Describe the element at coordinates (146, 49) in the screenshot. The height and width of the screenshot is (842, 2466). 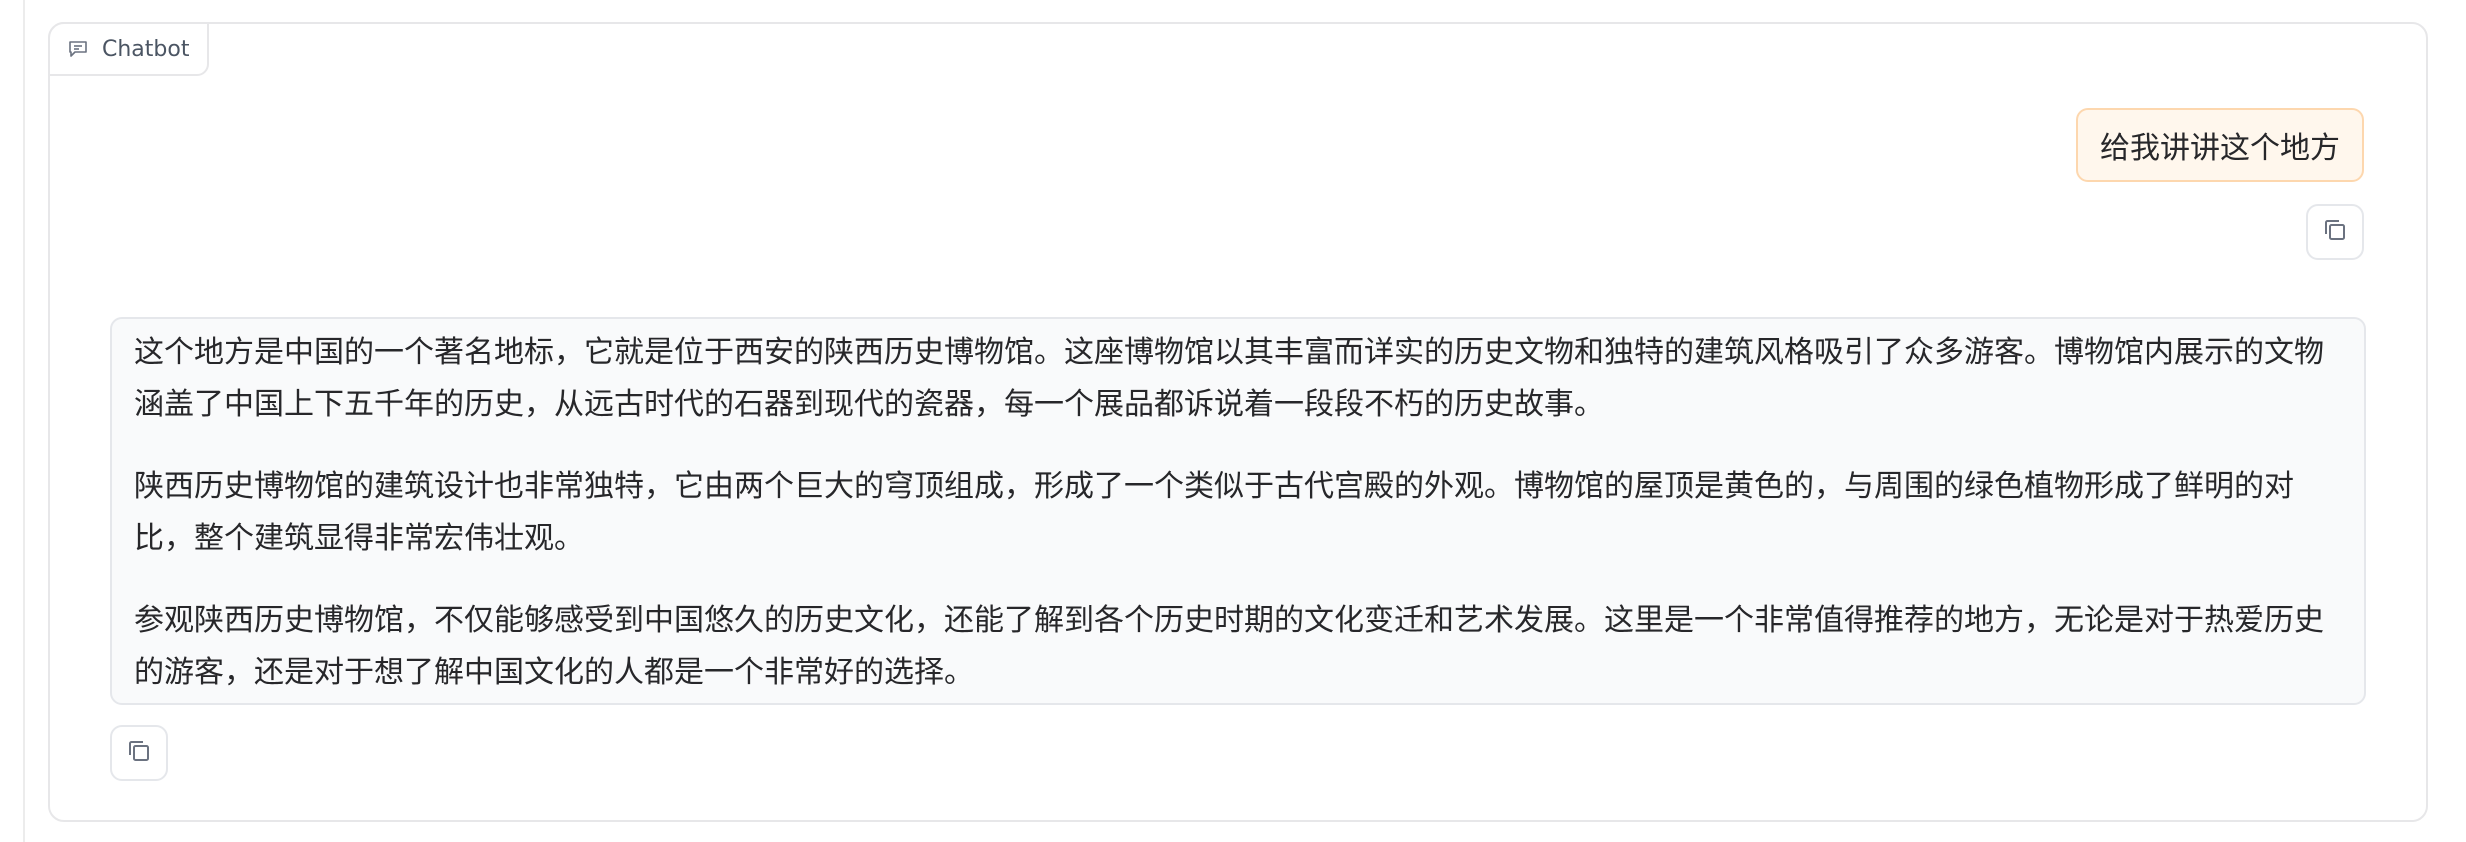
I see `chatbot-label-text: Chatbot` at that location.